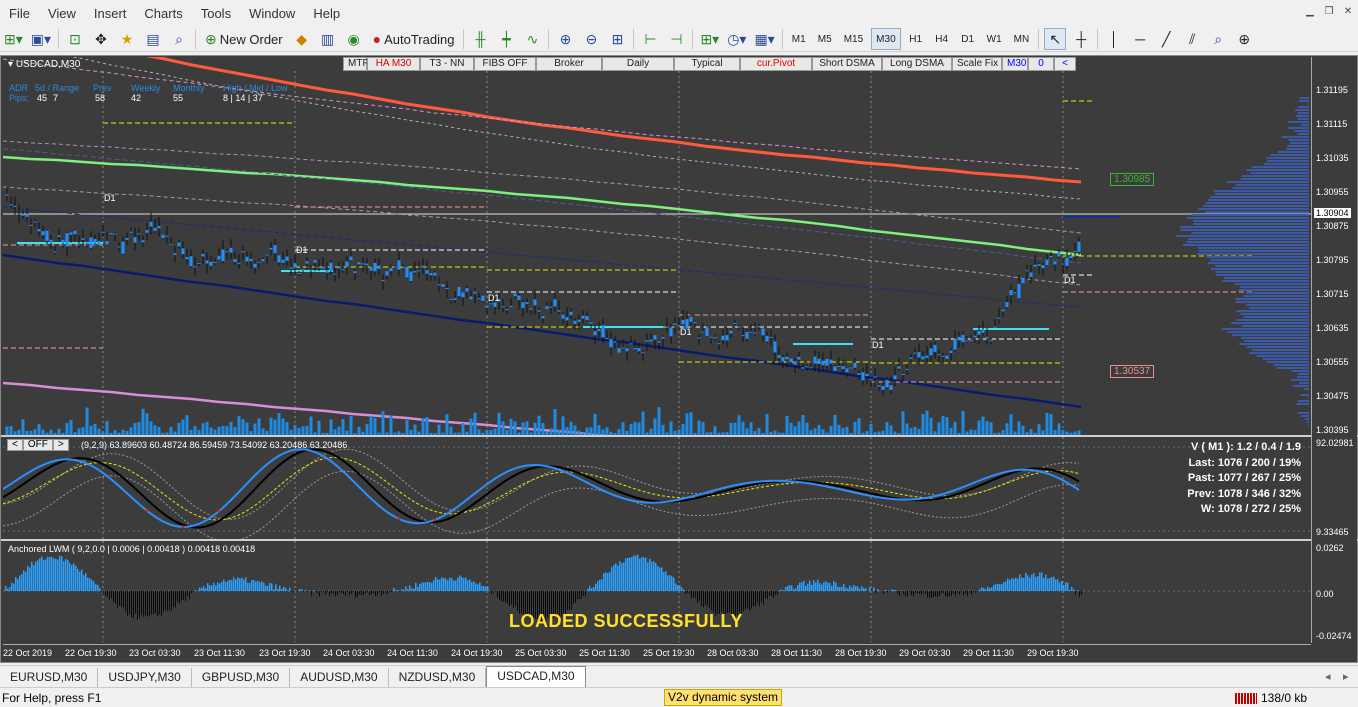 This screenshot has width=1358, height=707. Describe the element at coordinates (1192, 39) in the screenshot. I see `equidistant-channel-icon: ⫽` at that location.